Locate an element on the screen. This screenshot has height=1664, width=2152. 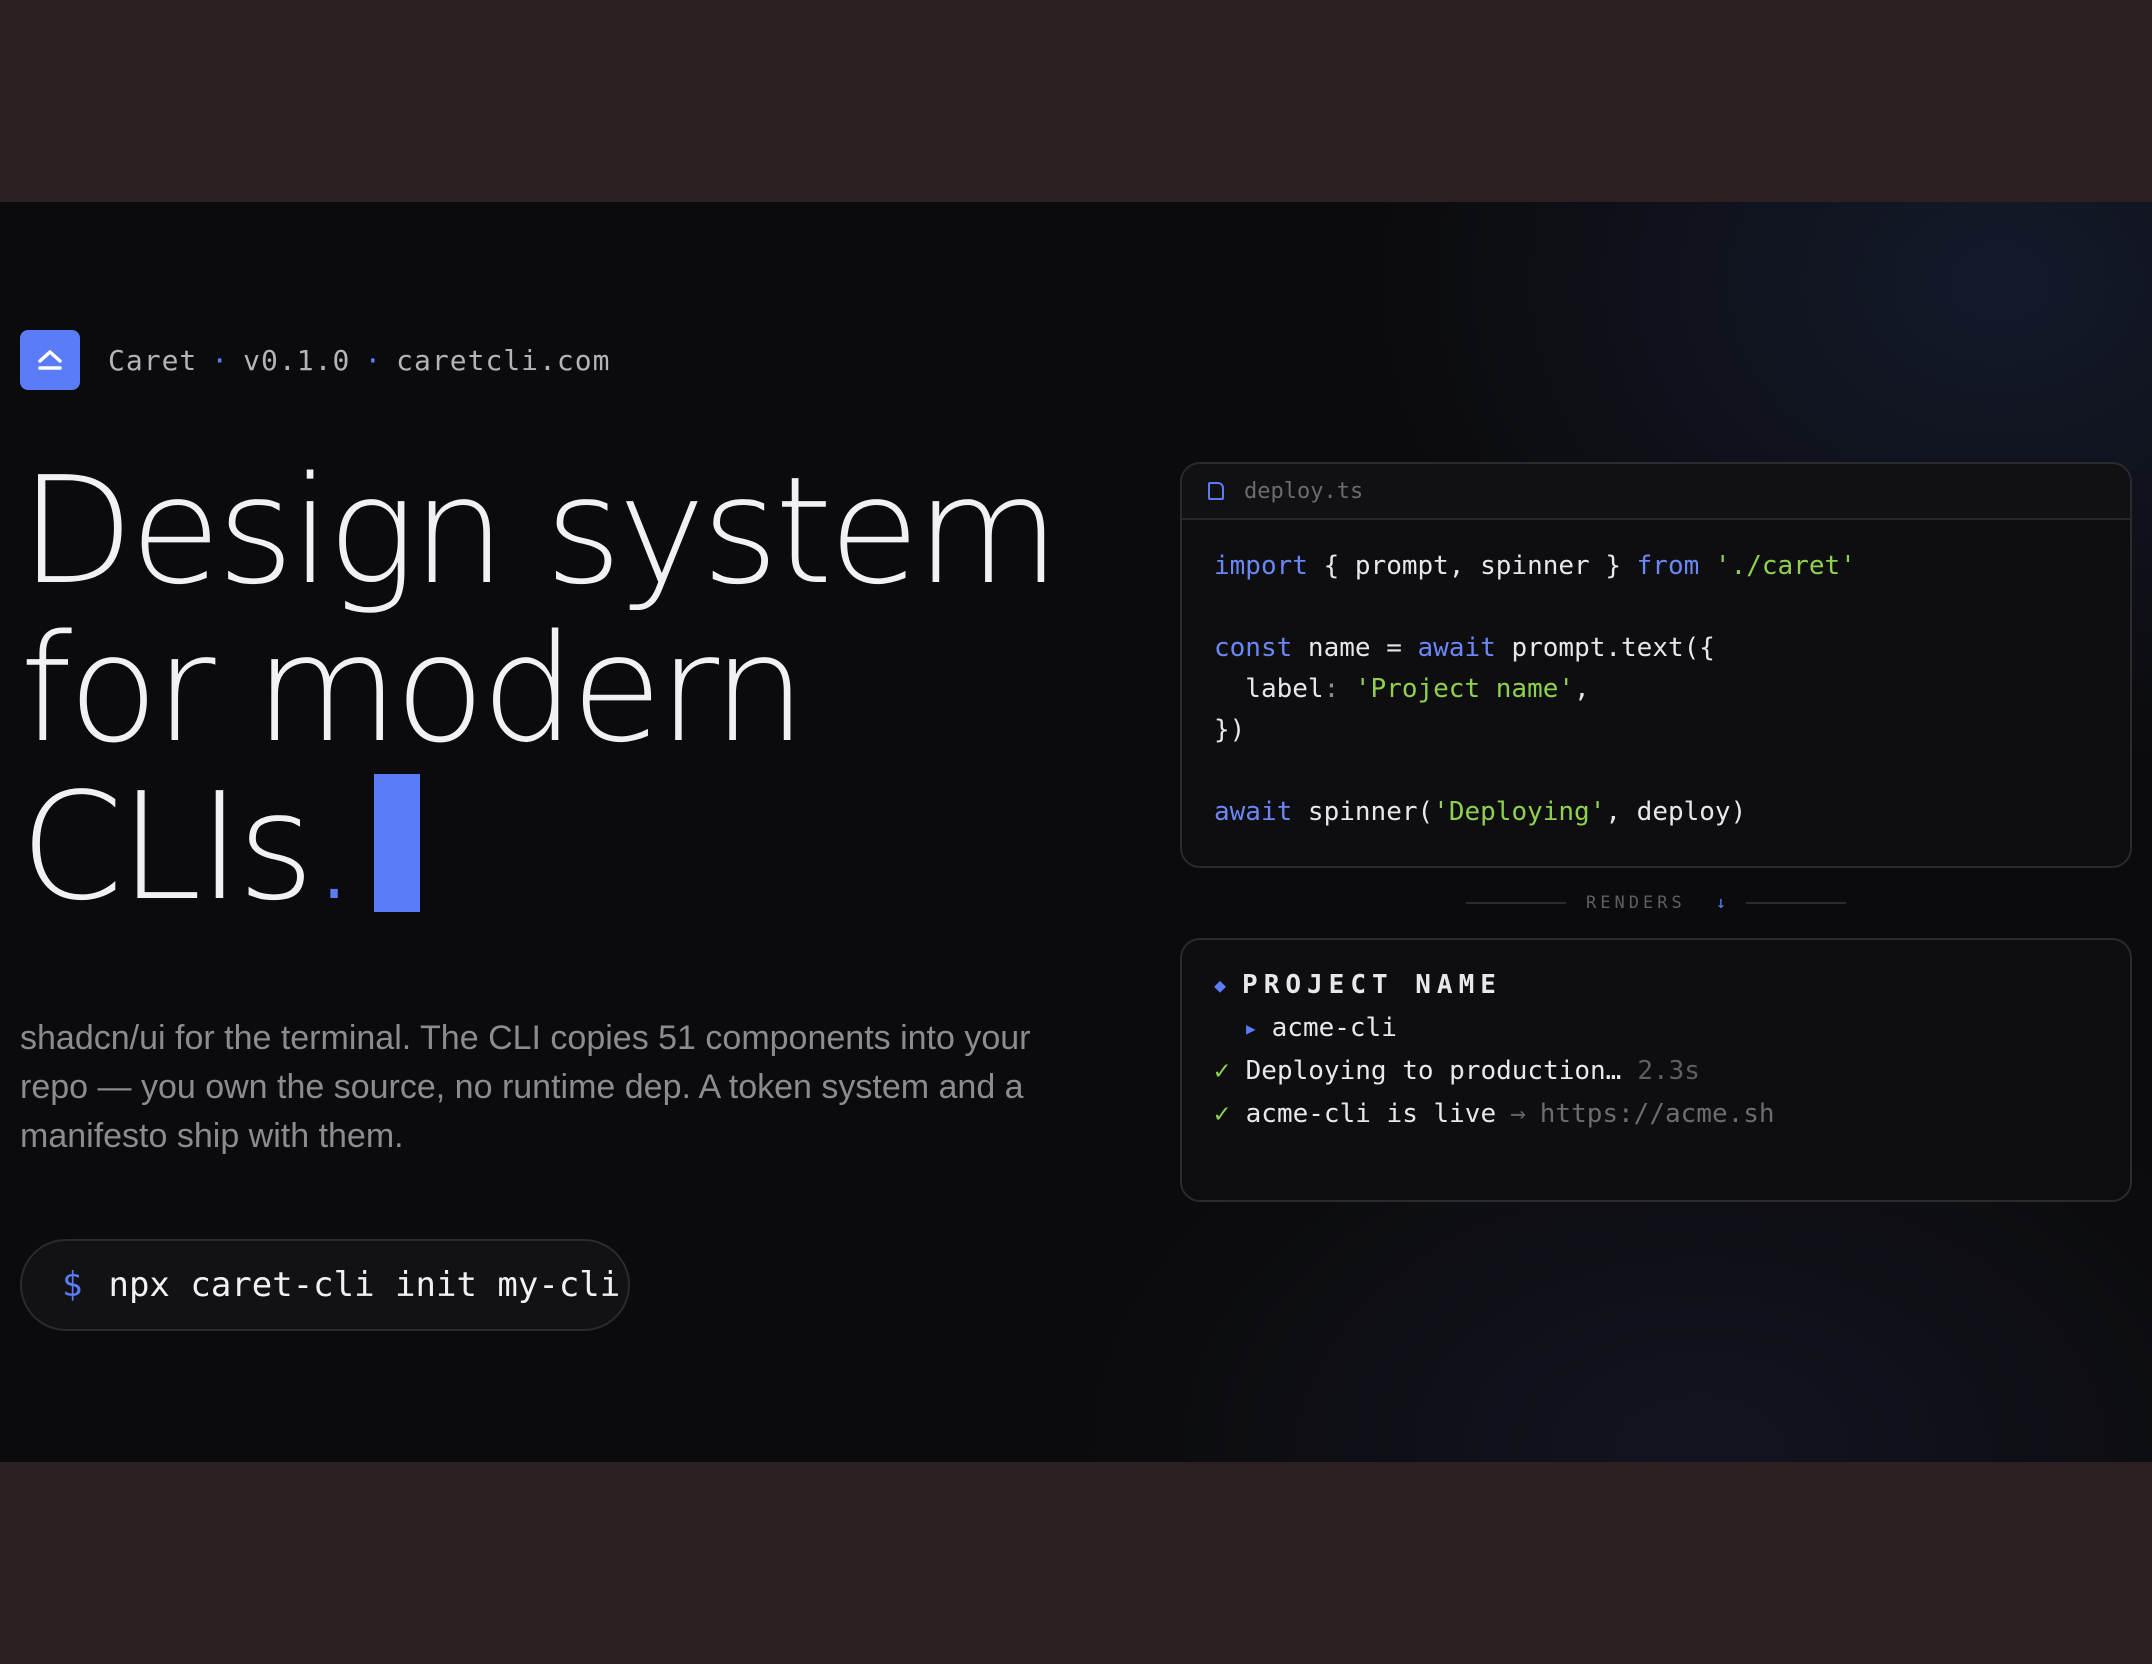
status-text: acme-cli is live is located at coordinates (1371, 1114).